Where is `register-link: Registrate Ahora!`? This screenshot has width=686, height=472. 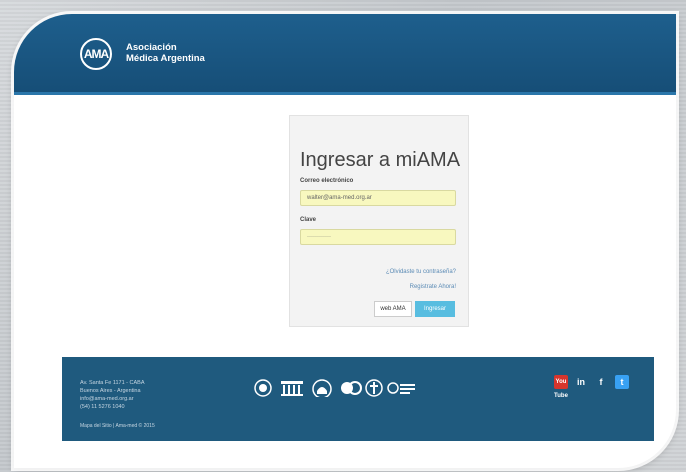 register-link: Registrate Ahora! is located at coordinates (433, 287).